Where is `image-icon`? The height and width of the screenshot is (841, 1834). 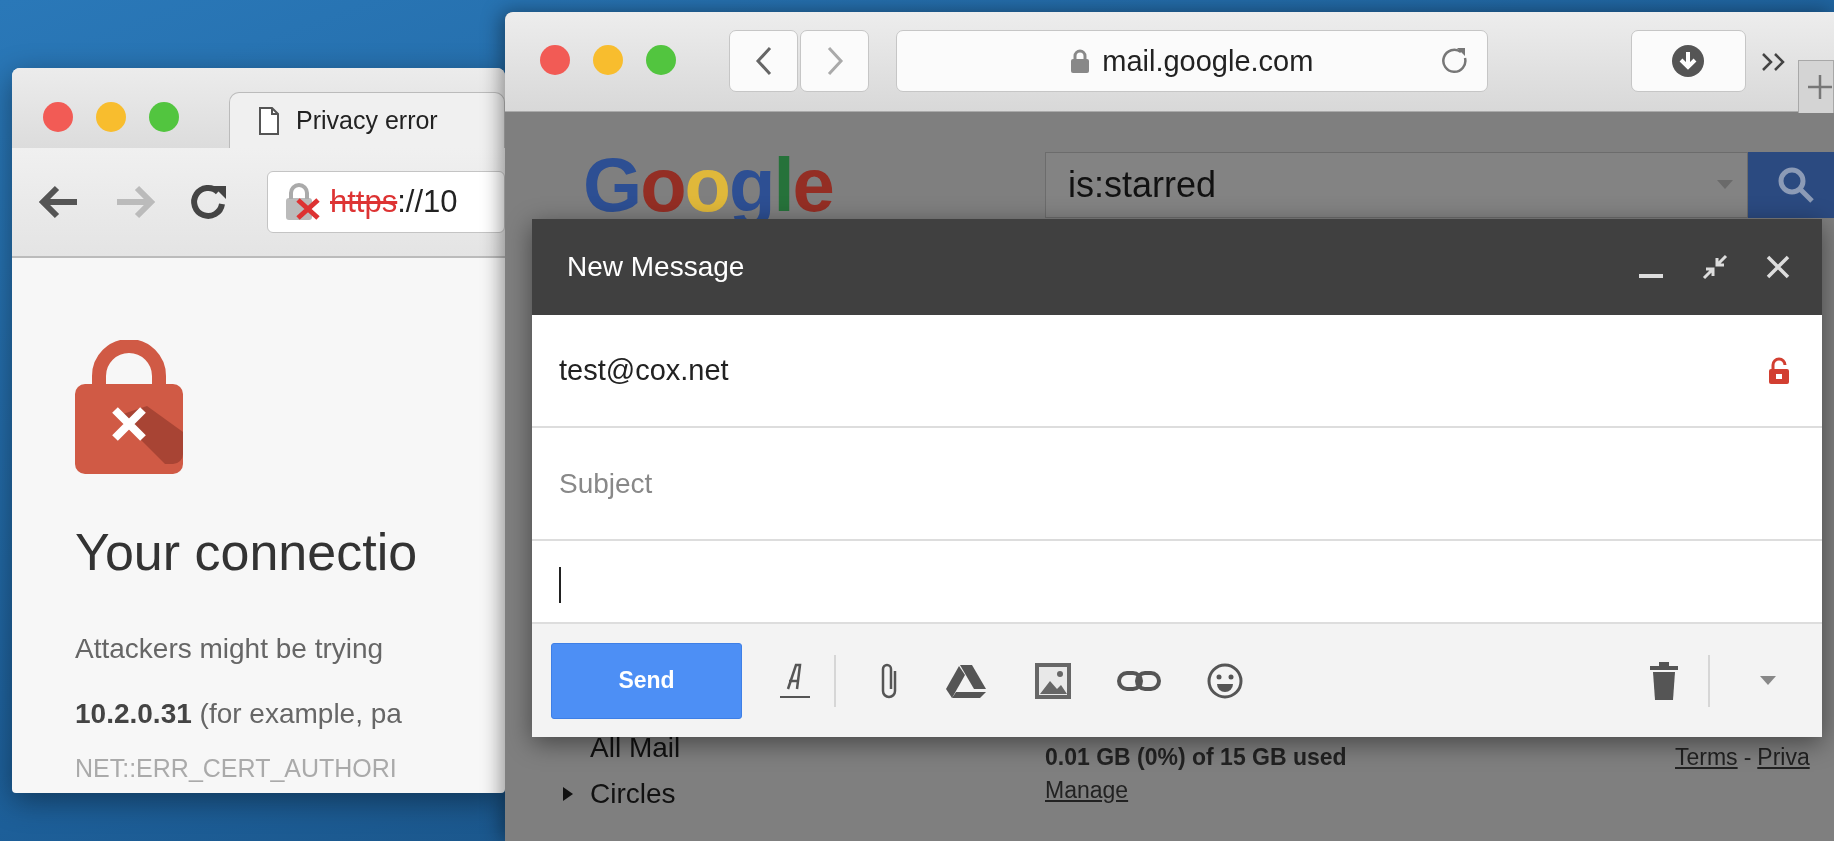 image-icon is located at coordinates (1053, 680).